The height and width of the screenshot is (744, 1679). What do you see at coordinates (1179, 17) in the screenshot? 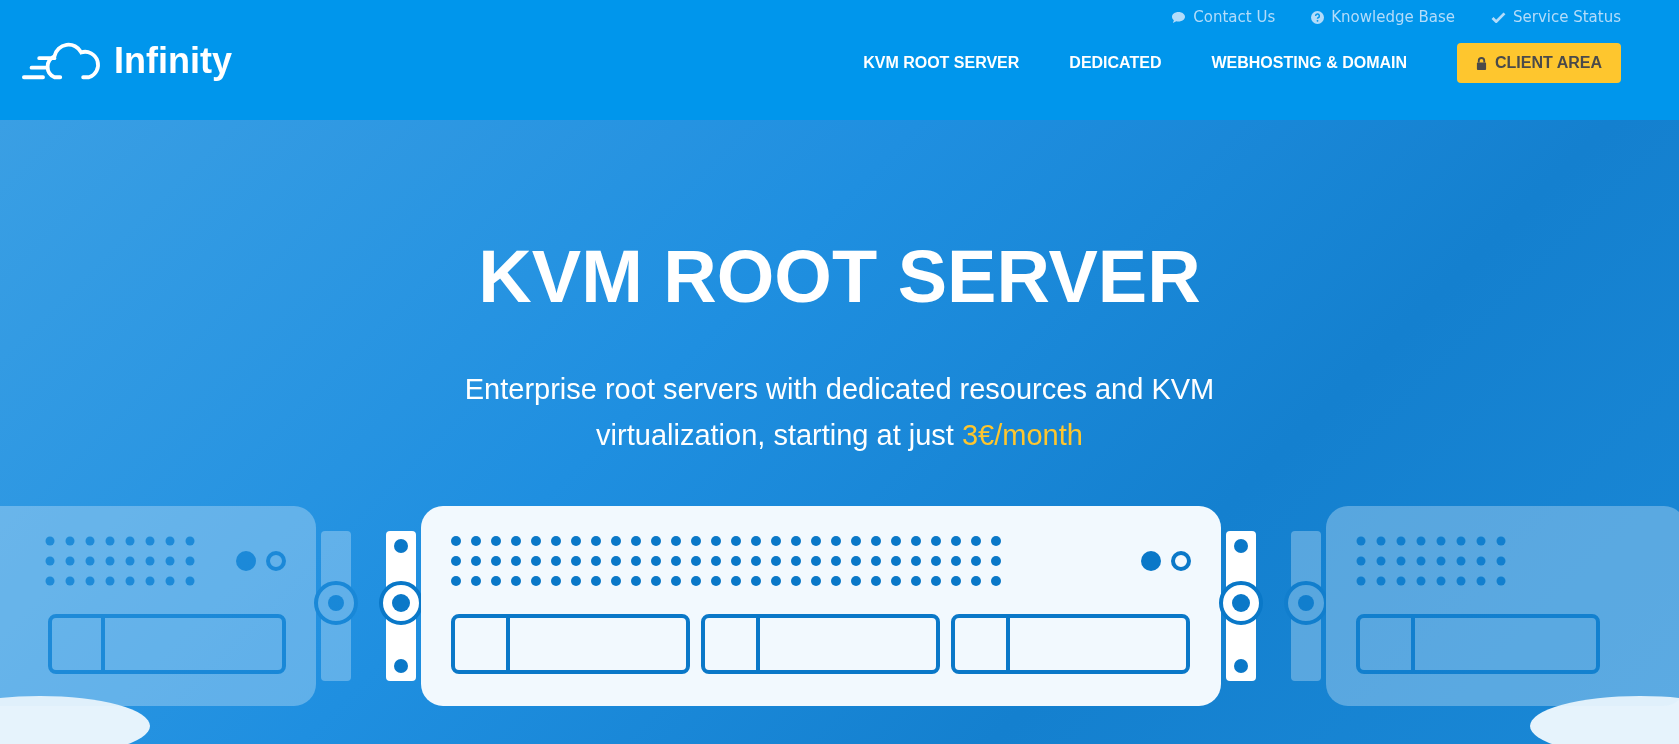
I see `chat-icon` at bounding box center [1179, 17].